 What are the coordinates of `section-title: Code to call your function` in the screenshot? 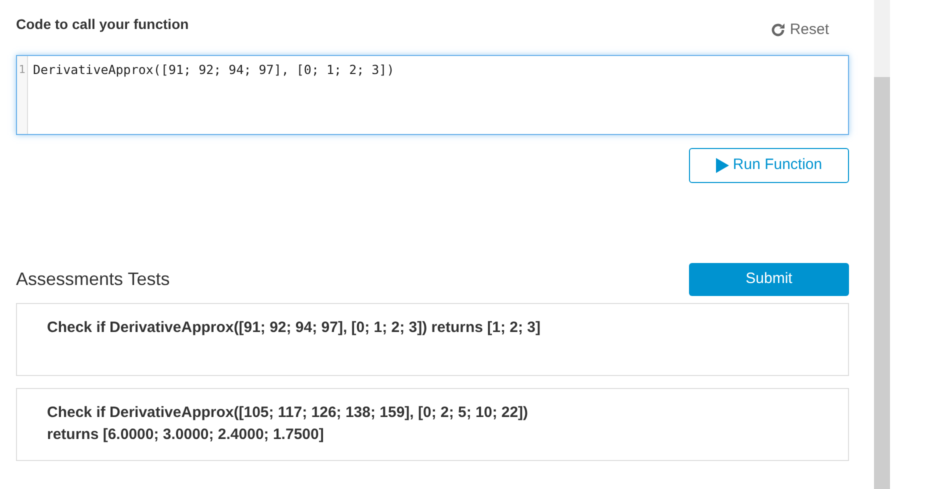 It's located at (102, 24).